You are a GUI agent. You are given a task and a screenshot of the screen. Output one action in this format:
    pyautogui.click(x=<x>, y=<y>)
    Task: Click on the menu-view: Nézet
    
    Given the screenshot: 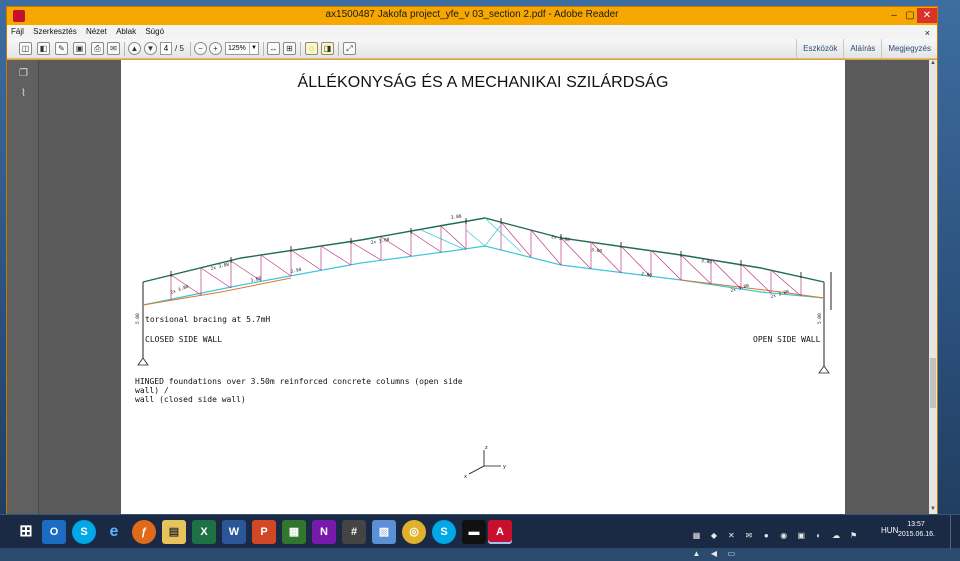 What is the action you would take?
    pyautogui.click(x=96, y=30)
    